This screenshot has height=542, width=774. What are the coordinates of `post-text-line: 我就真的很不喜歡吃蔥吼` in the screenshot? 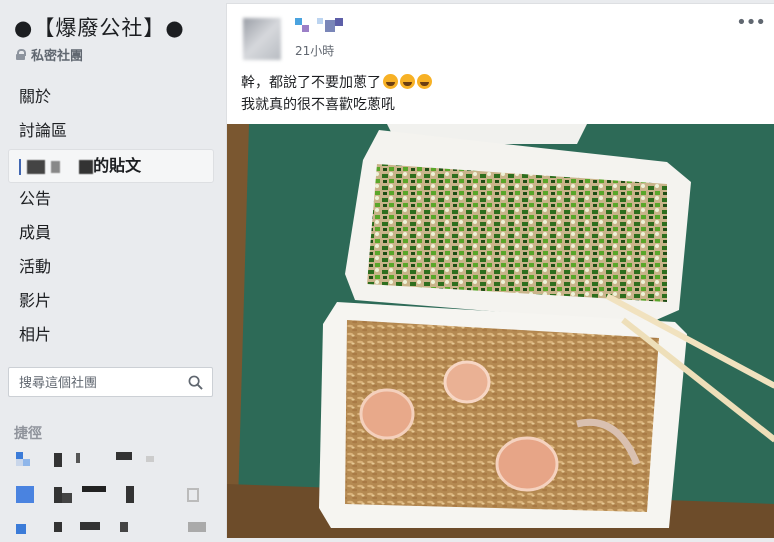 It's located at (318, 105).